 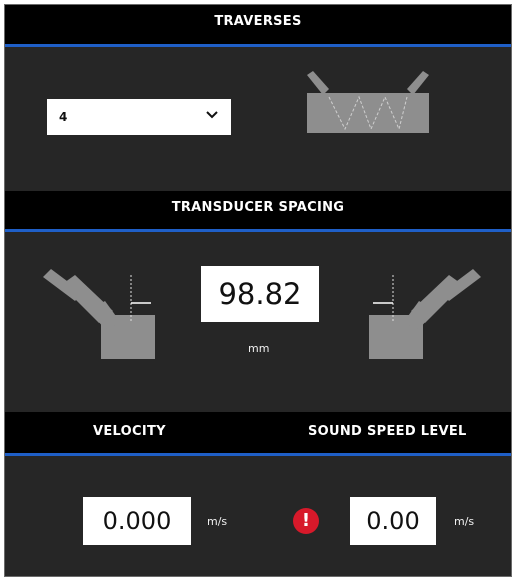 What do you see at coordinates (139, 117) in the screenshot?
I see `traverses-dropdown: 4` at bounding box center [139, 117].